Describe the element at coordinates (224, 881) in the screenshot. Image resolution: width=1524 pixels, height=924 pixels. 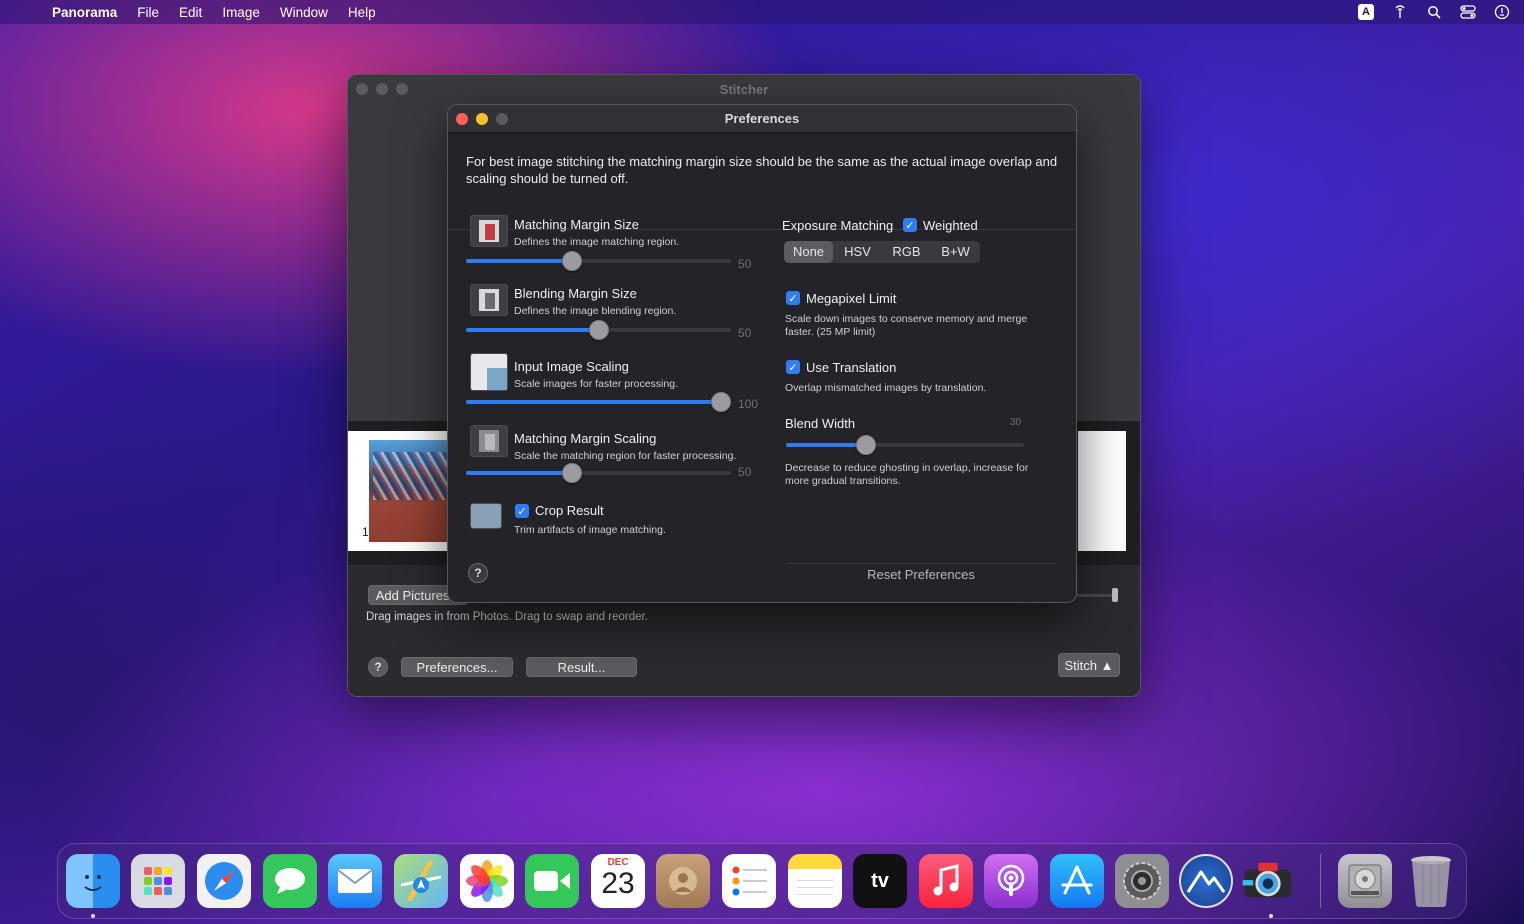
I see `safari-icon` at that location.